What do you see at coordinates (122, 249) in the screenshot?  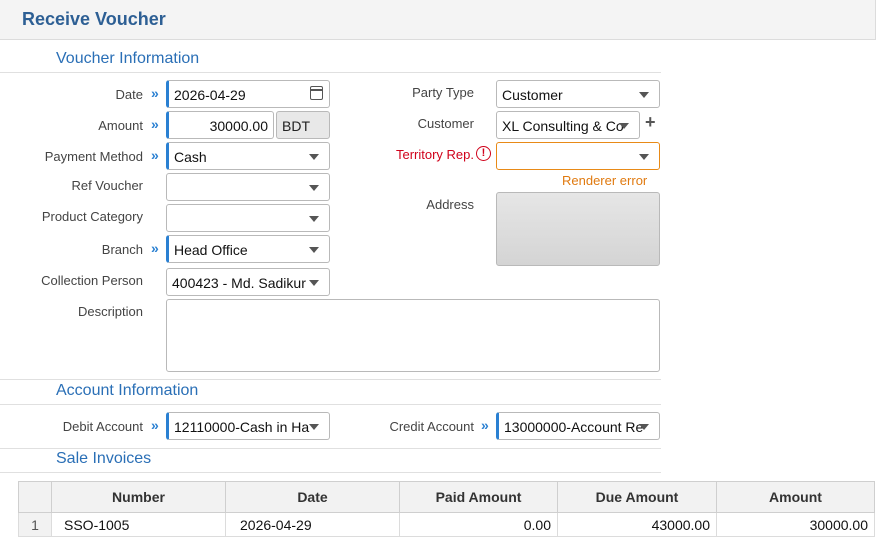 I see `branch-label: Branch` at bounding box center [122, 249].